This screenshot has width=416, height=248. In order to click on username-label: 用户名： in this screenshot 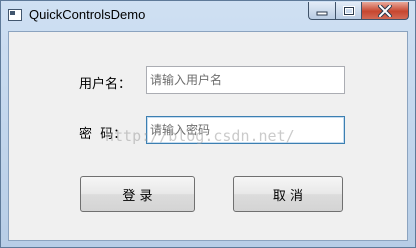, I will do `click(105, 84)`.